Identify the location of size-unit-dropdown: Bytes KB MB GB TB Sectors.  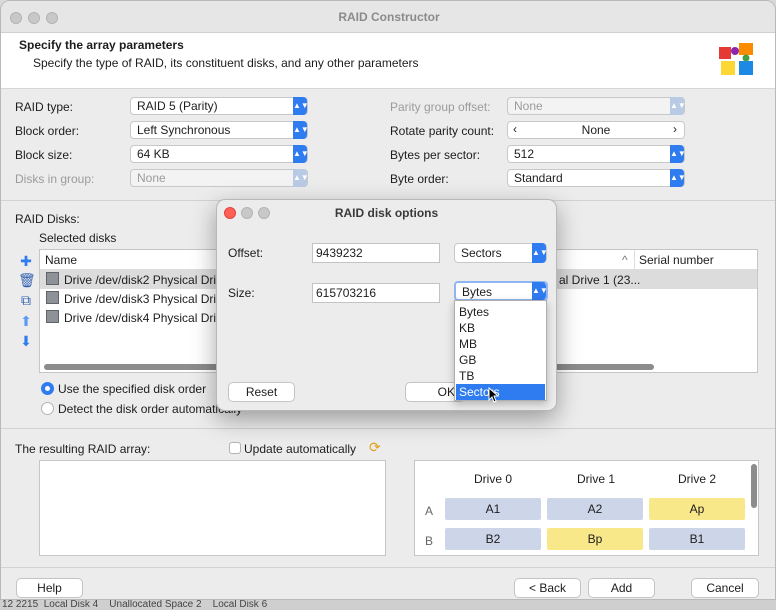
(500, 350).